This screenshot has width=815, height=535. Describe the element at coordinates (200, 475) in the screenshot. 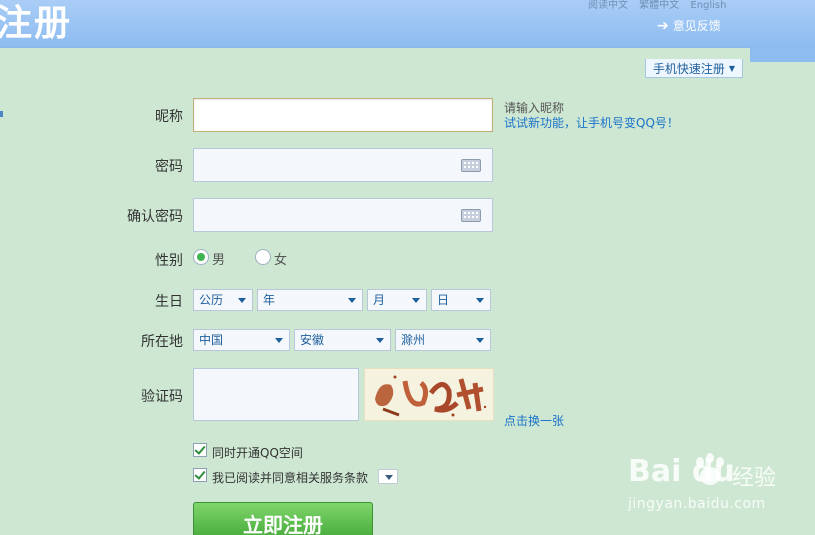

I see `terms-checkbox` at that location.